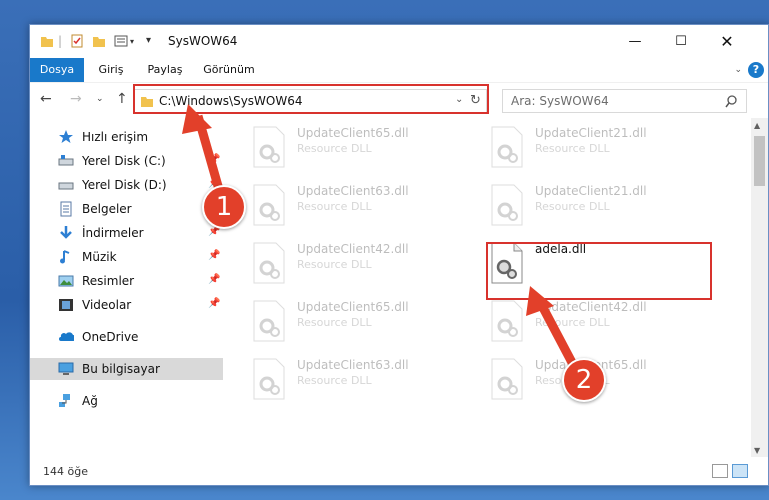  What do you see at coordinates (224, 207) in the screenshot?
I see `step-1-badge: 1` at bounding box center [224, 207].